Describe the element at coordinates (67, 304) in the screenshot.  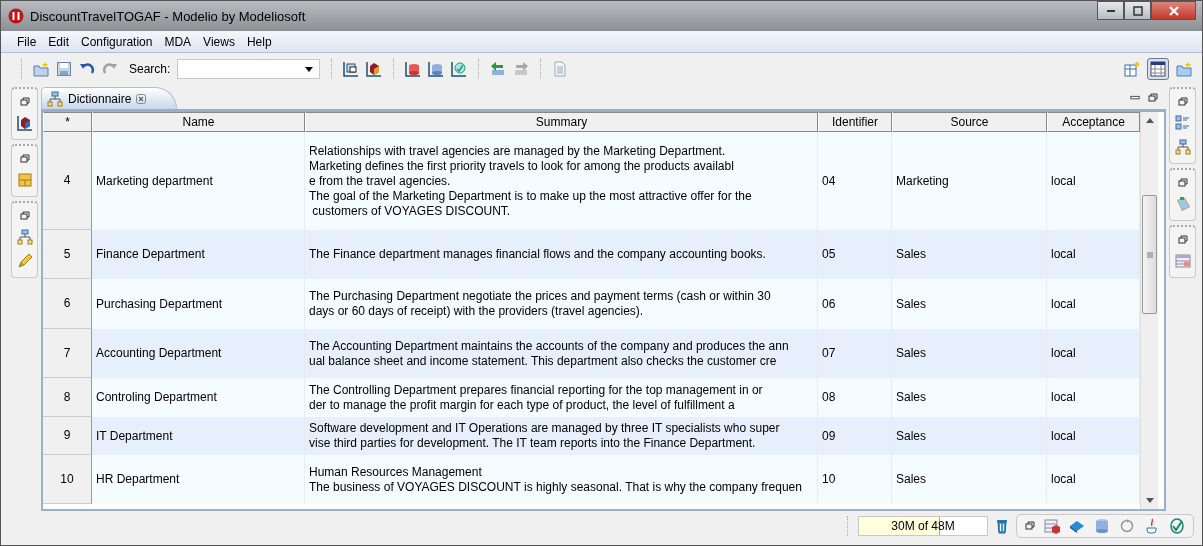
I see `row-number: 6` at that location.